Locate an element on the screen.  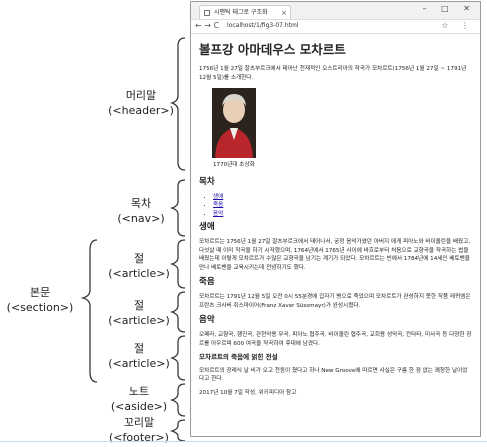
section-brace is located at coordinates (89, 311).